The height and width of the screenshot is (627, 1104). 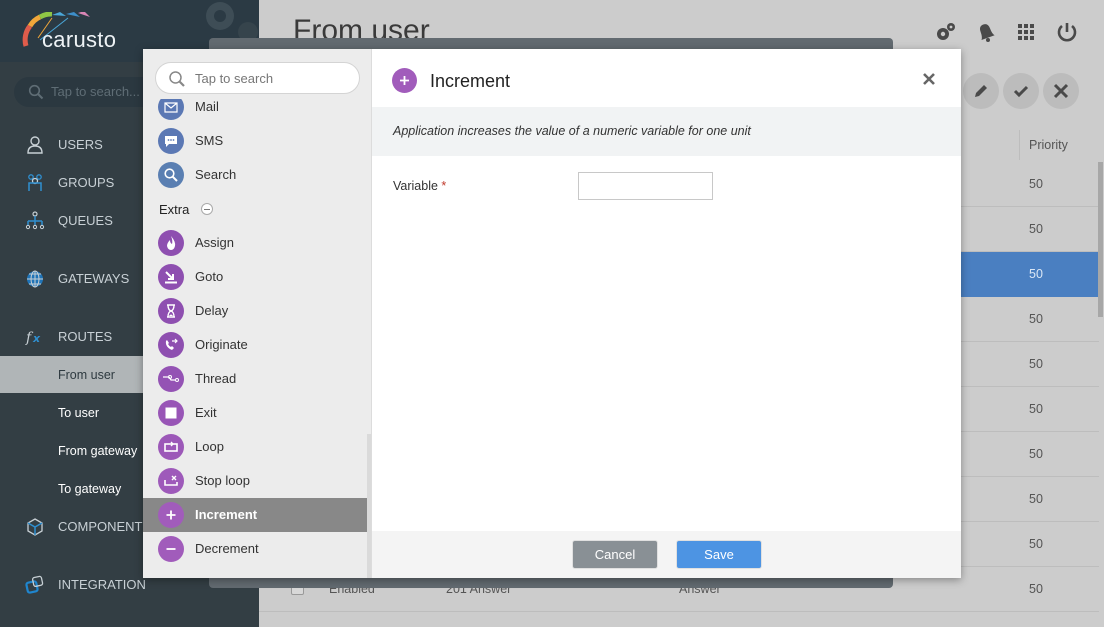 I want to click on palette-search-placeholder: Tap to search, so click(x=234, y=78).